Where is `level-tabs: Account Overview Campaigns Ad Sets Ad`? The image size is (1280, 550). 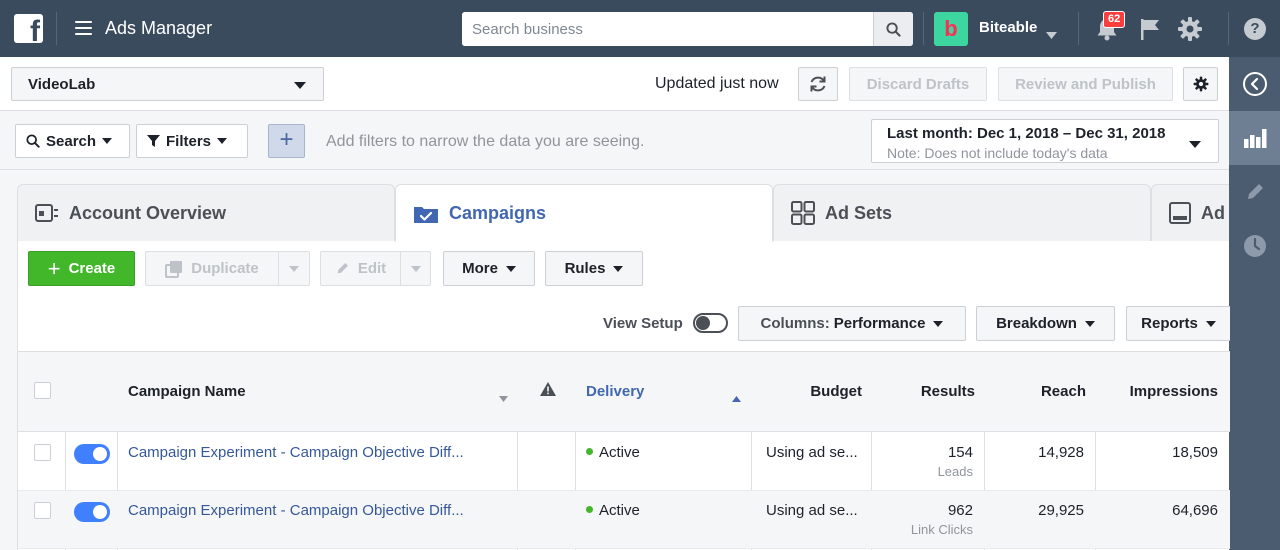
level-tabs: Account Overview Campaigns Ad Sets Ad is located at coordinates (614, 213).